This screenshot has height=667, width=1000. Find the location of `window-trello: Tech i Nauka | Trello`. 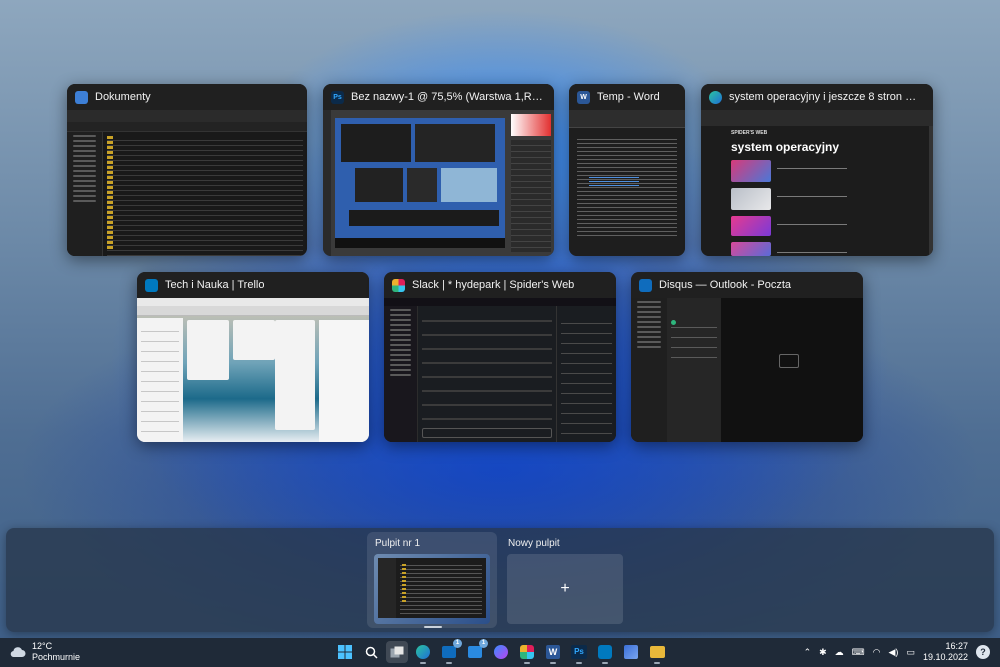

window-trello: Tech i Nauka | Trello is located at coordinates (253, 357).